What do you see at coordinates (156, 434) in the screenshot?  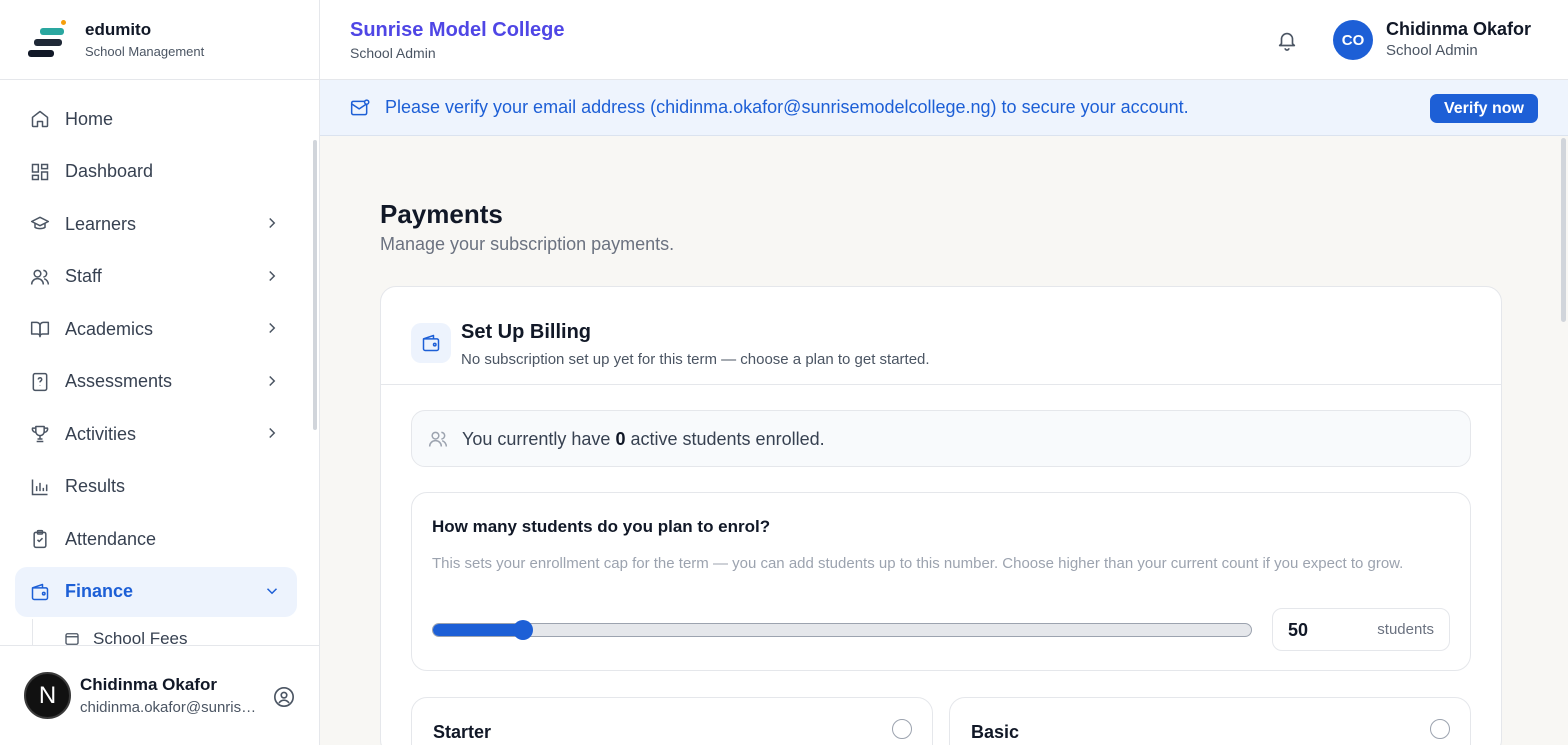 I see `sidebar-item-activities: Activities` at bounding box center [156, 434].